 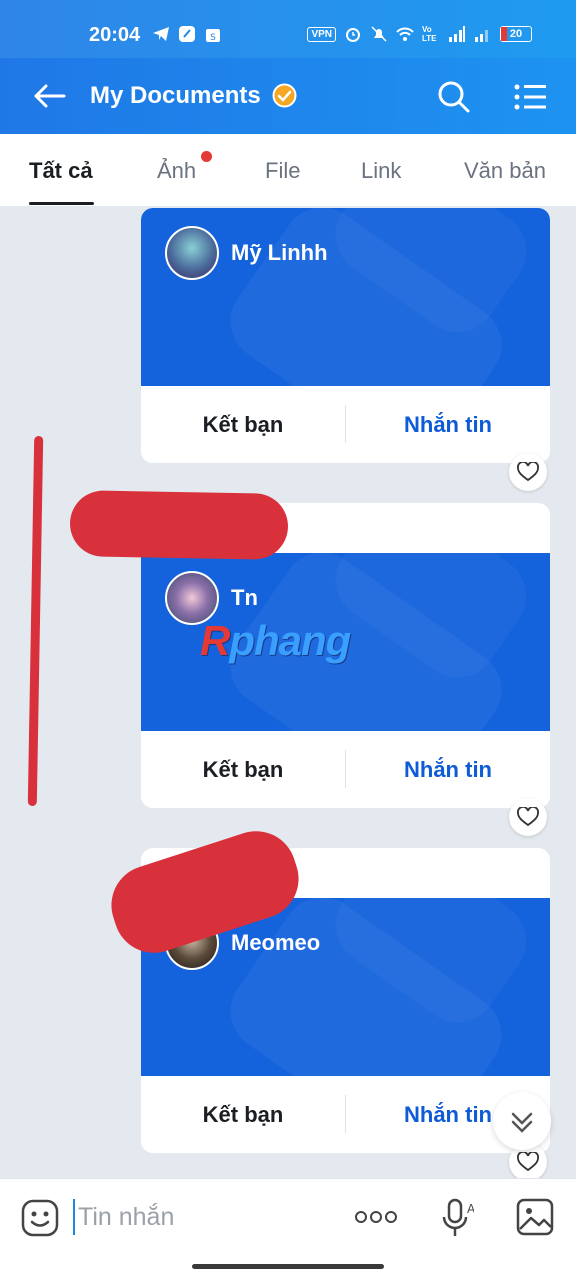 What do you see at coordinates (535, 1217) in the screenshot?
I see `image-picker-icon` at bounding box center [535, 1217].